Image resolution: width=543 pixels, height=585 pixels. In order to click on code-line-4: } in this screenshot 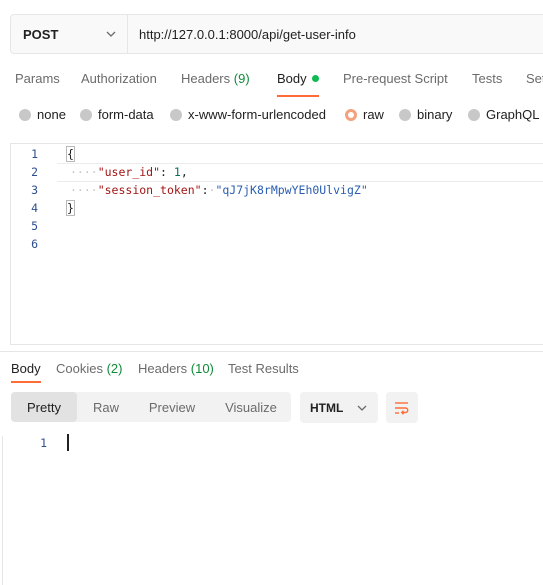, I will do `click(70, 208)`.